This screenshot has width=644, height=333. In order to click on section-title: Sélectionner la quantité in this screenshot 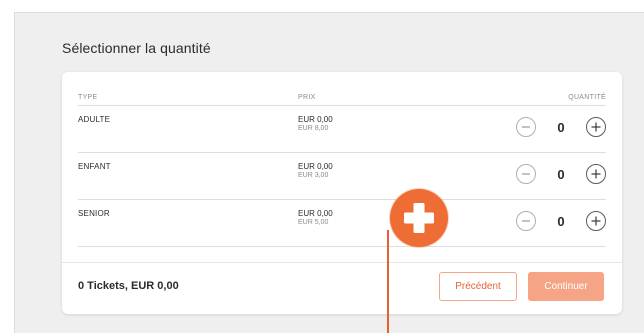, I will do `click(136, 48)`.